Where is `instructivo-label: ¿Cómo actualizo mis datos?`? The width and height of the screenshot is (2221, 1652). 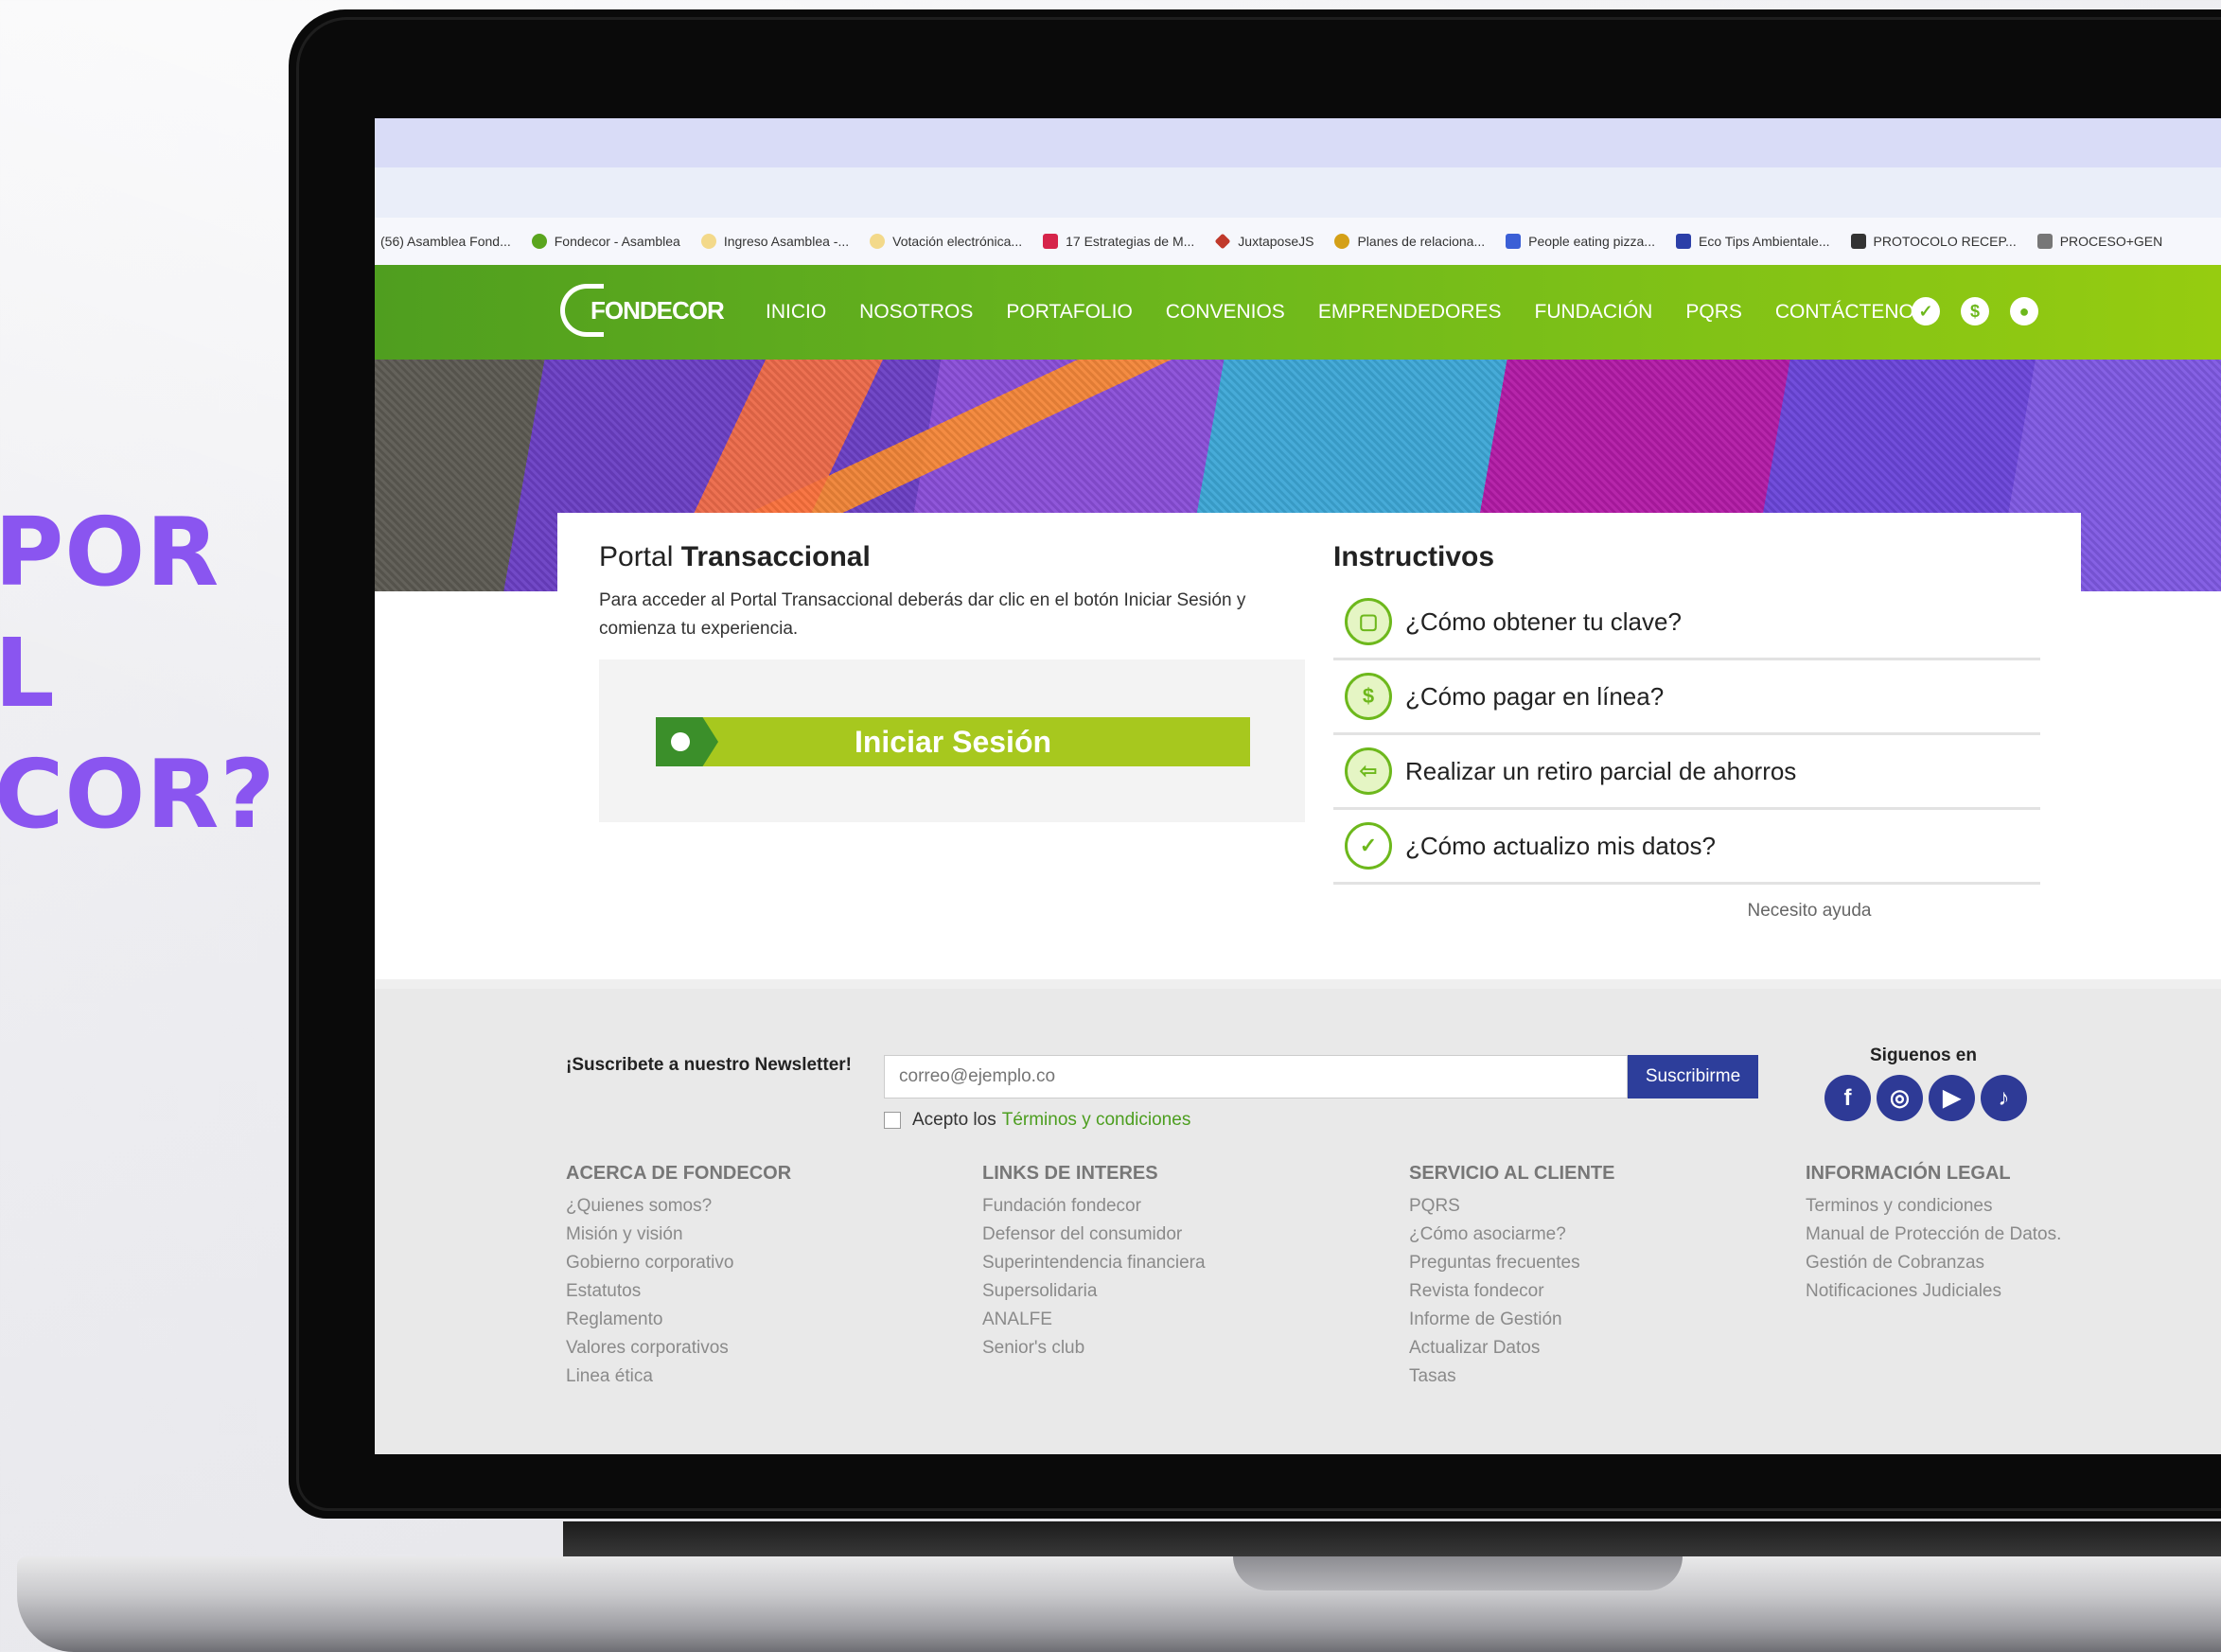
instructivo-label: ¿Cómo actualizo mis datos? is located at coordinates (1561, 845).